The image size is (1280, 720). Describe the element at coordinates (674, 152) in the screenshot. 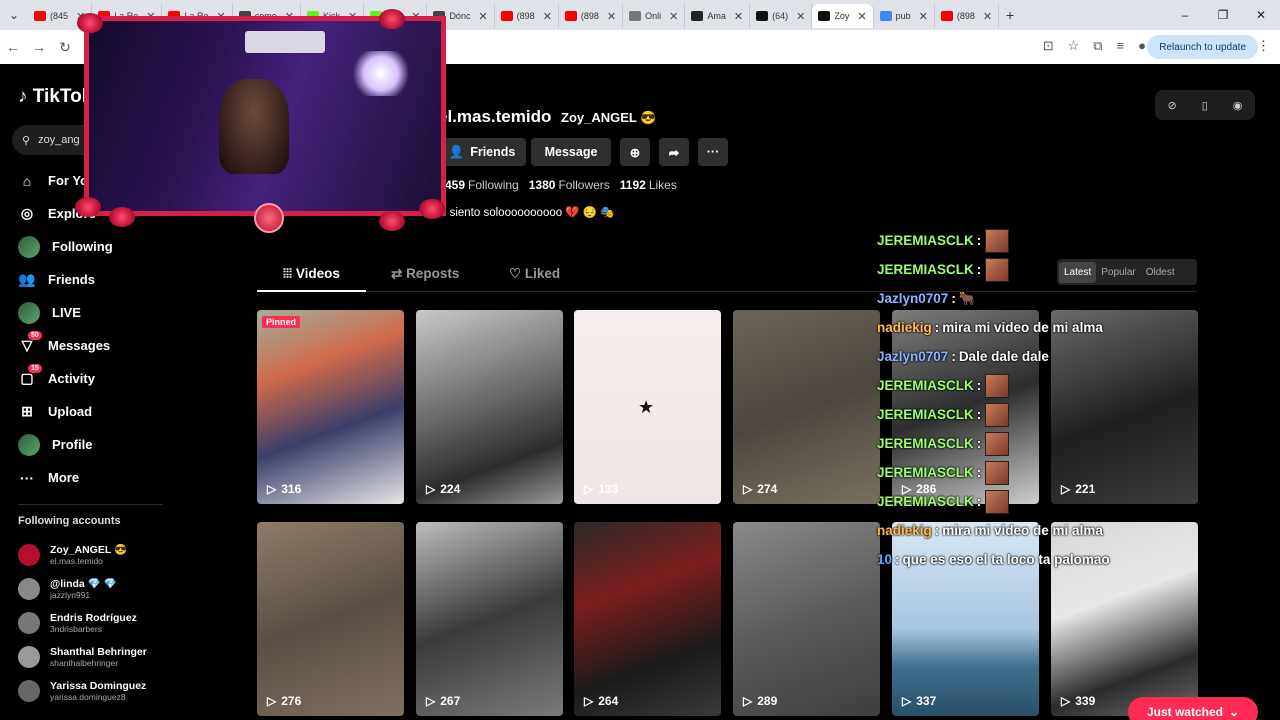

I see `share-icon: ➦` at that location.